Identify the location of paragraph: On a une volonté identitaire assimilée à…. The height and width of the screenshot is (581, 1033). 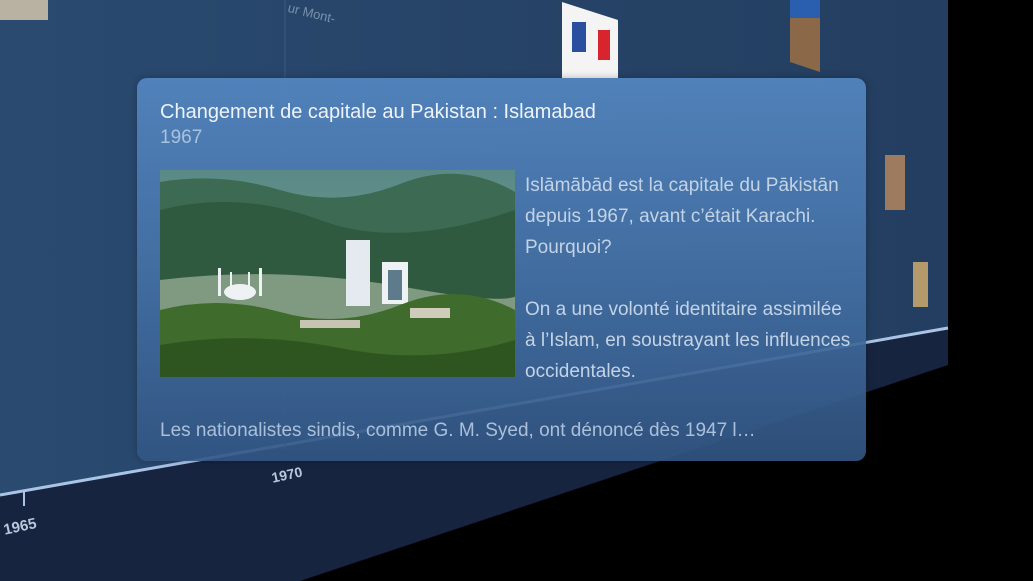
(688, 340).